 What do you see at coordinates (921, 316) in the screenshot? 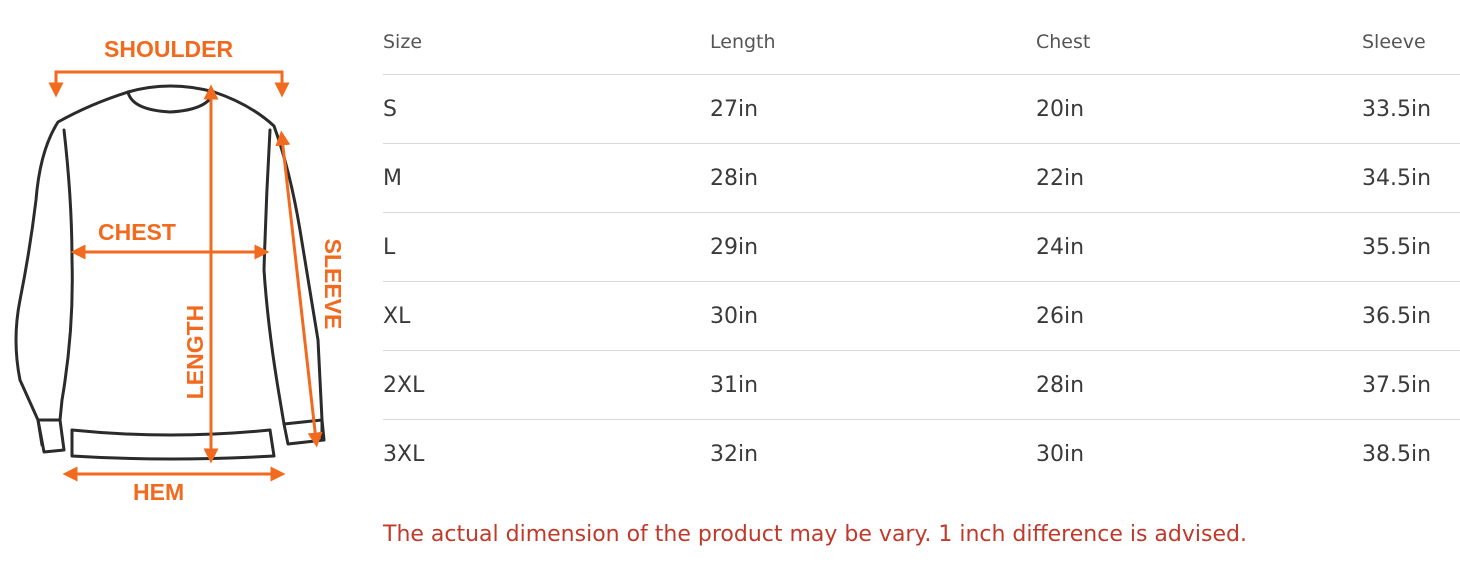
I see `table-row: XL 30in 26in 36.5in` at bounding box center [921, 316].